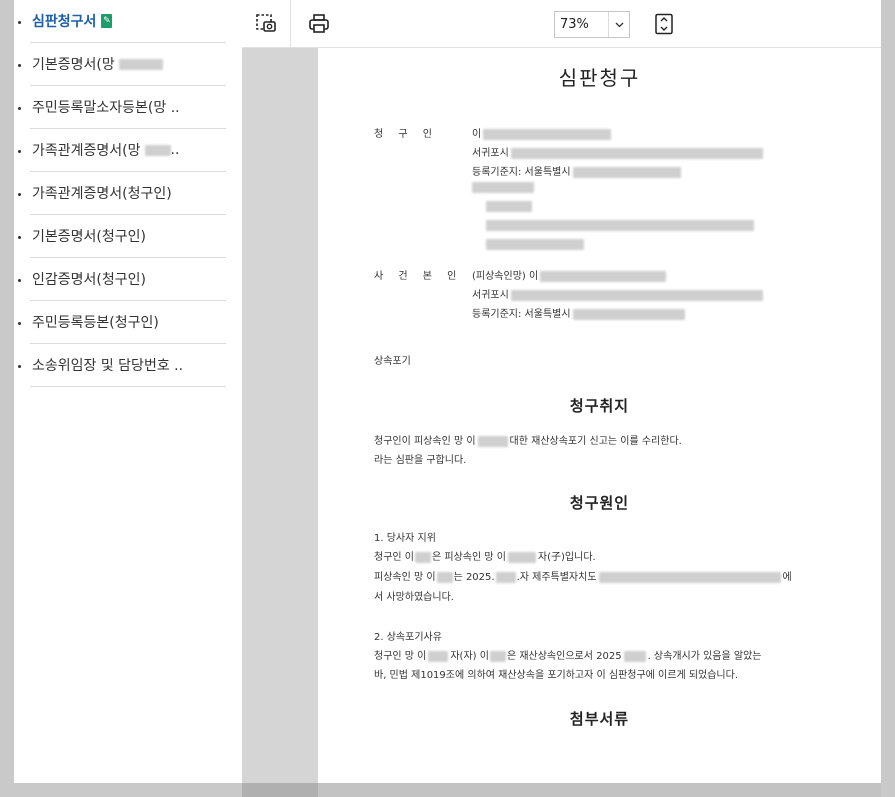 The width and height of the screenshot is (895, 797). I want to click on print-button, so click(319, 24).